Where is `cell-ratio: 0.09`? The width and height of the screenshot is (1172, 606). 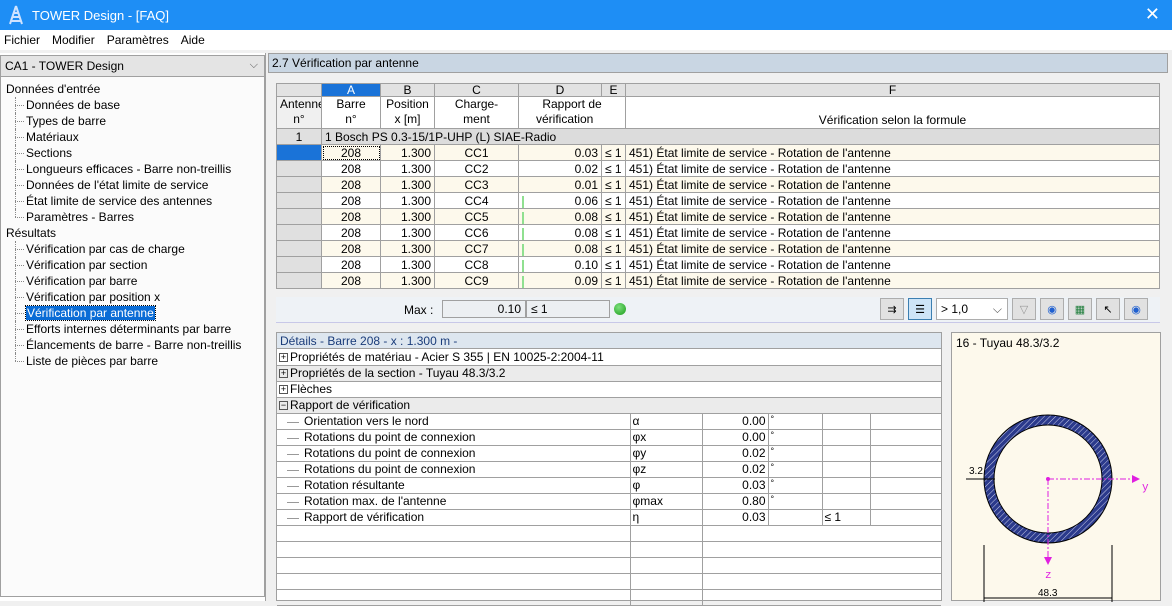
cell-ratio: 0.09 is located at coordinates (560, 280).